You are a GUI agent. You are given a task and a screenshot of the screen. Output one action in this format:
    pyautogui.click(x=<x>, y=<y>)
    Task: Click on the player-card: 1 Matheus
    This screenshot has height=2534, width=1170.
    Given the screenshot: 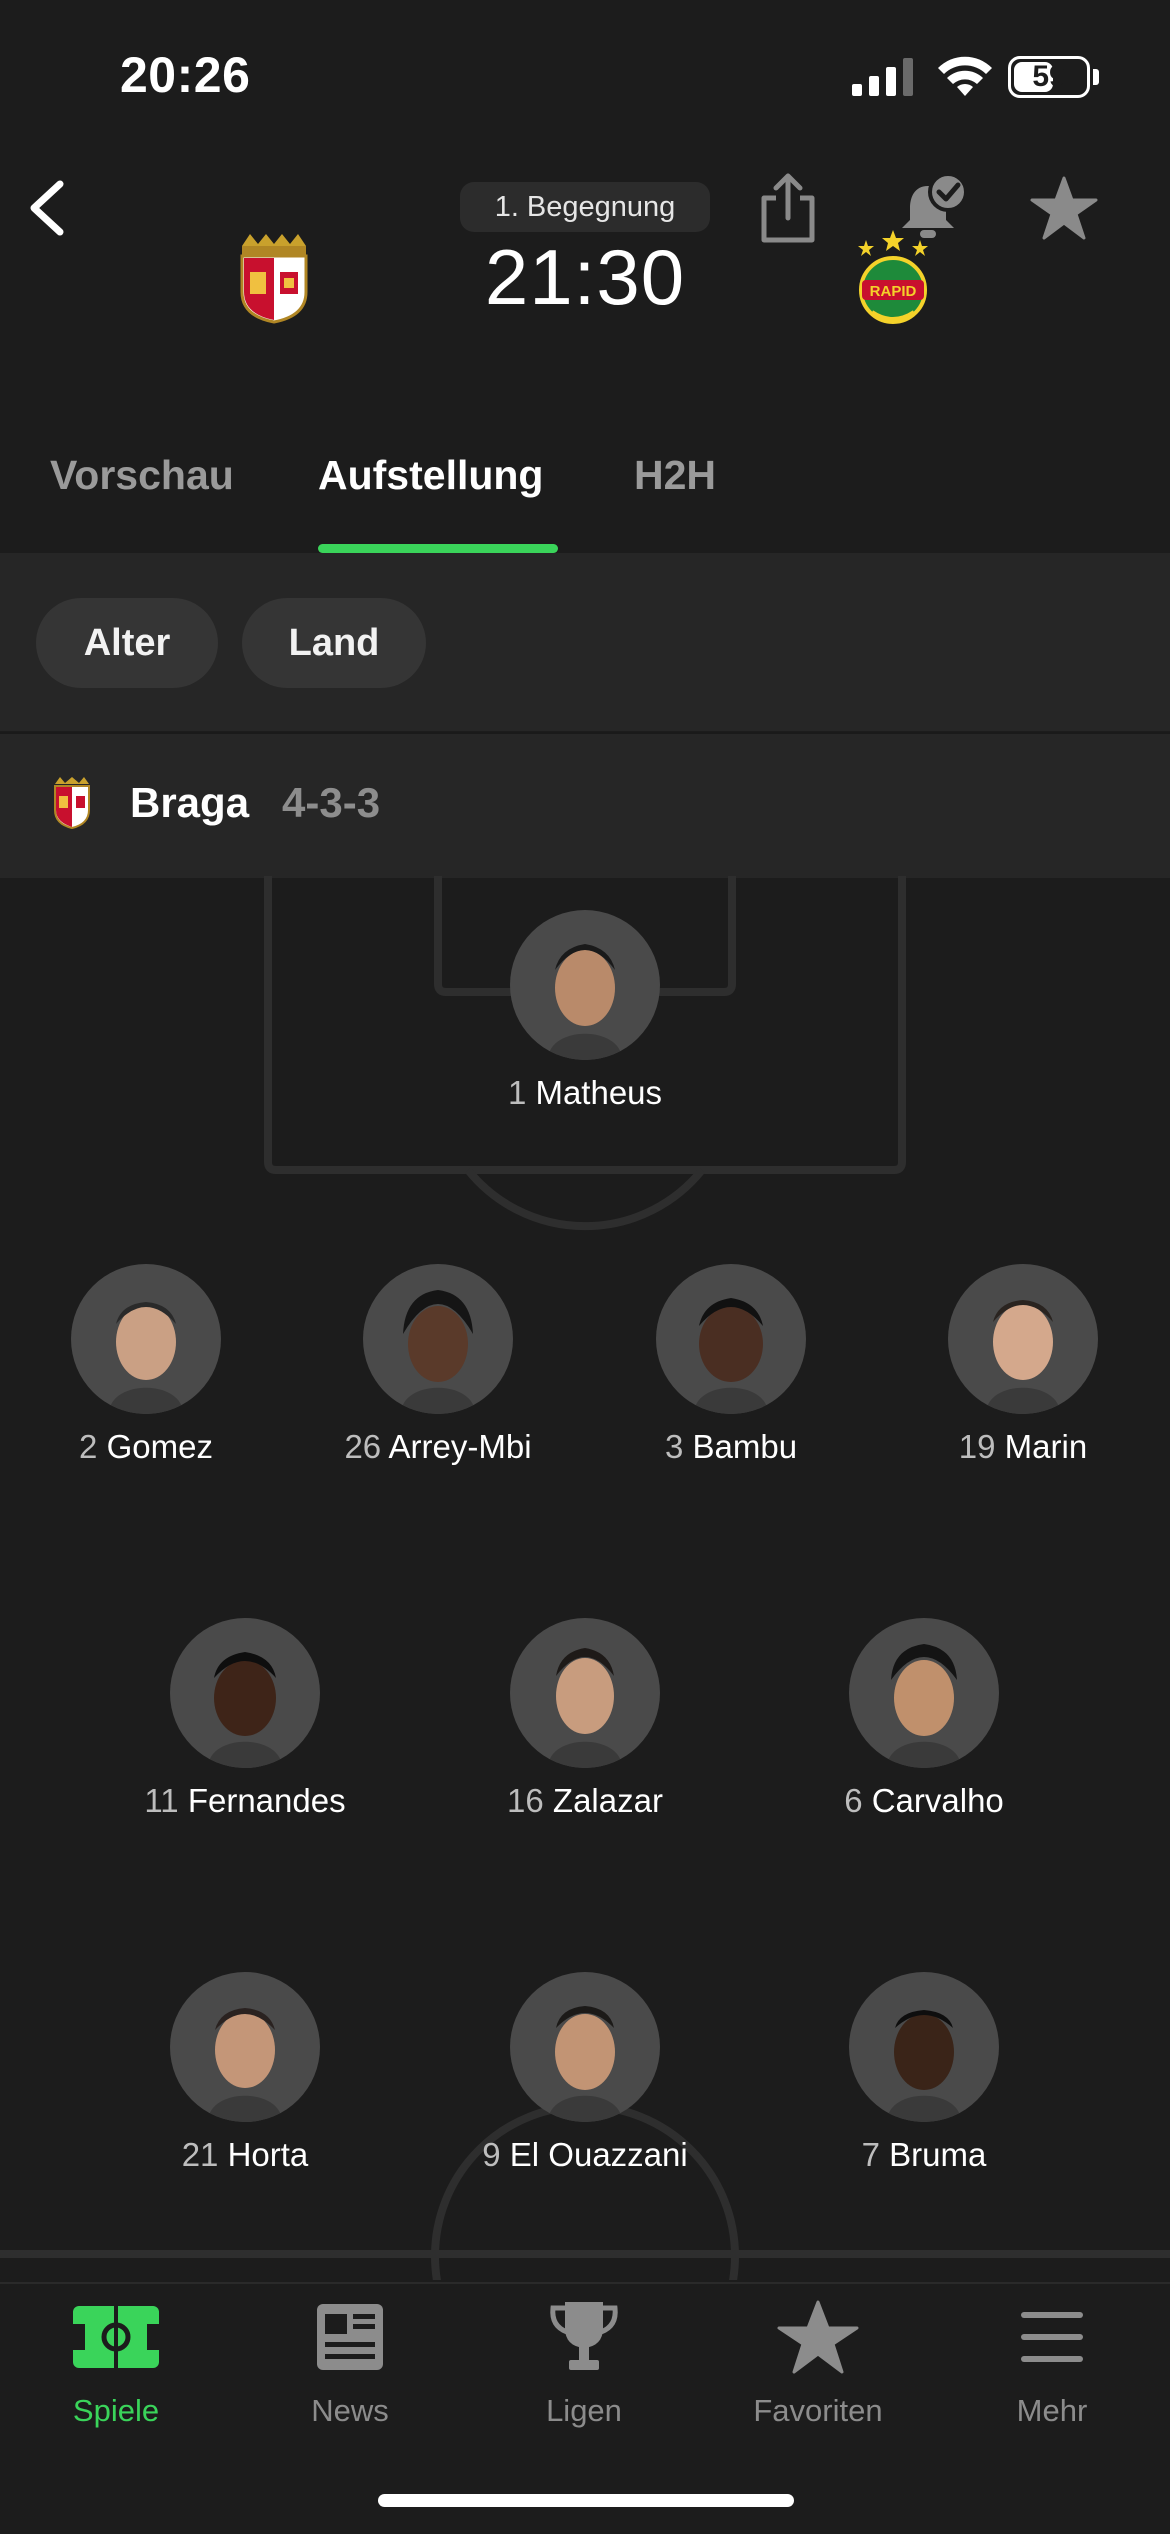 What is the action you would take?
    pyautogui.click(x=585, y=1011)
    